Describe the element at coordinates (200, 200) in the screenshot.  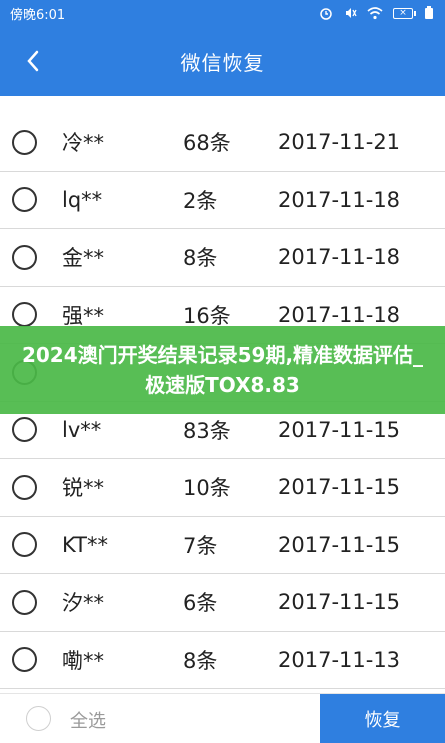
I see `message-count: 2条` at that location.